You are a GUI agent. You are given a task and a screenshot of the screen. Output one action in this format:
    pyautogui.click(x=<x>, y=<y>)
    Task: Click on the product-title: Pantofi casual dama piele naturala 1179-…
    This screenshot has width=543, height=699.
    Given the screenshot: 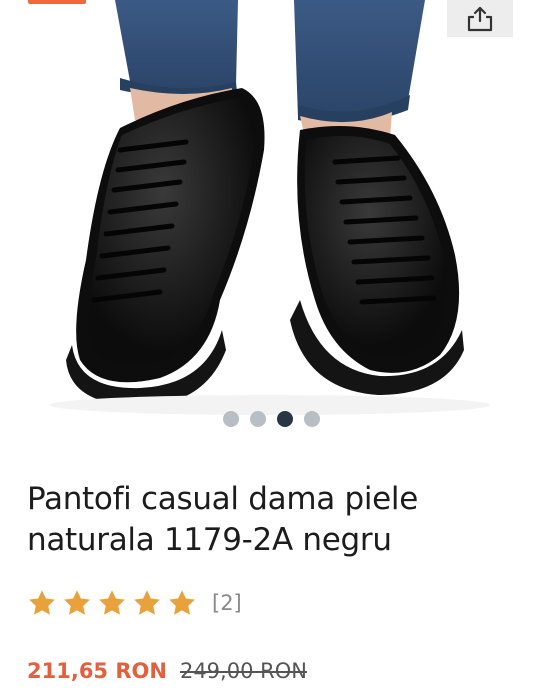 What is the action you would take?
    pyautogui.click(x=223, y=519)
    